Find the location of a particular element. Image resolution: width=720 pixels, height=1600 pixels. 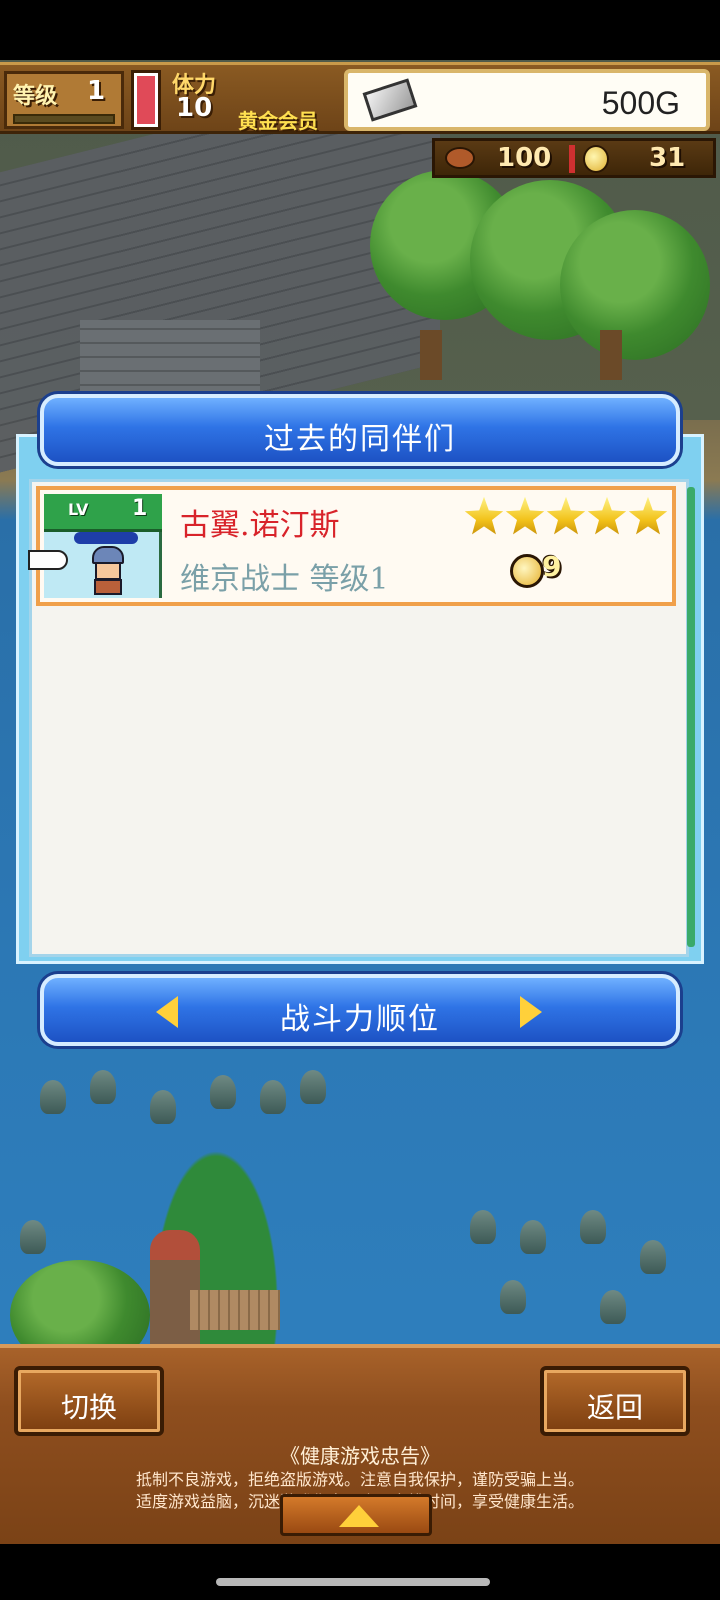

dialog-title: 过去的同伴们 is located at coordinates (360, 439).